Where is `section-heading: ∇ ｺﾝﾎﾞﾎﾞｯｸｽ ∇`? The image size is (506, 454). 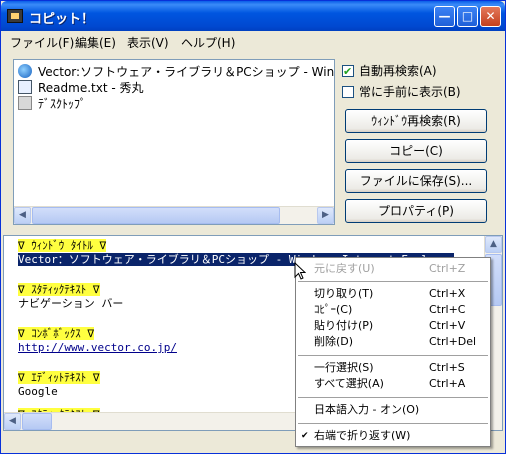 section-heading: ∇ ｺﾝﾎﾞﾎﾞｯｸｽ ∇ is located at coordinates (56, 333).